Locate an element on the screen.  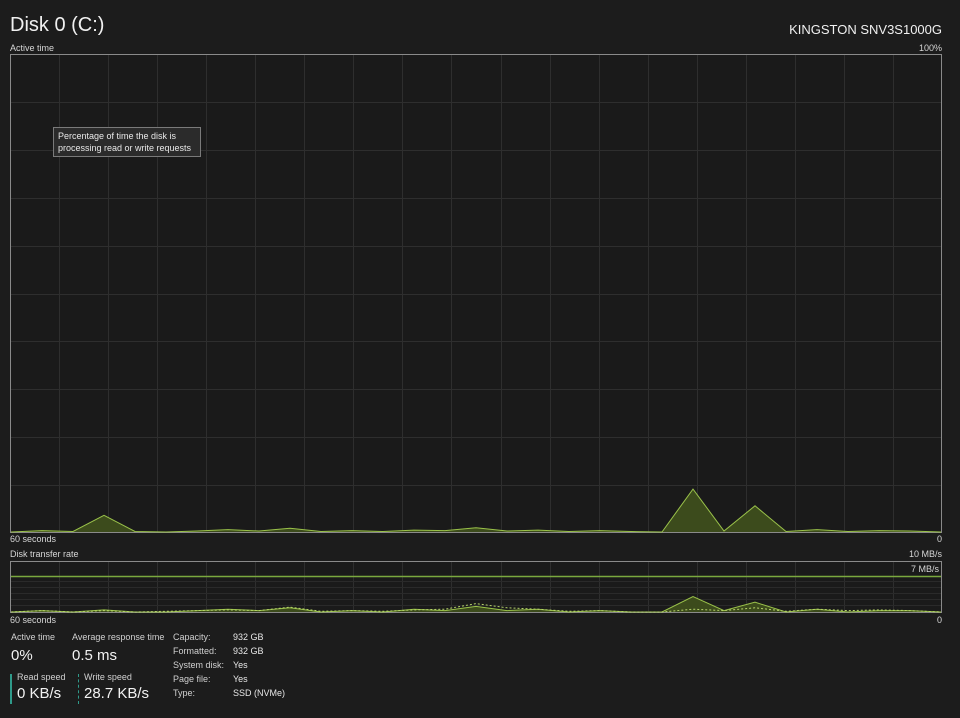
page-title: Disk 0 (C:) is located at coordinates (57, 25).